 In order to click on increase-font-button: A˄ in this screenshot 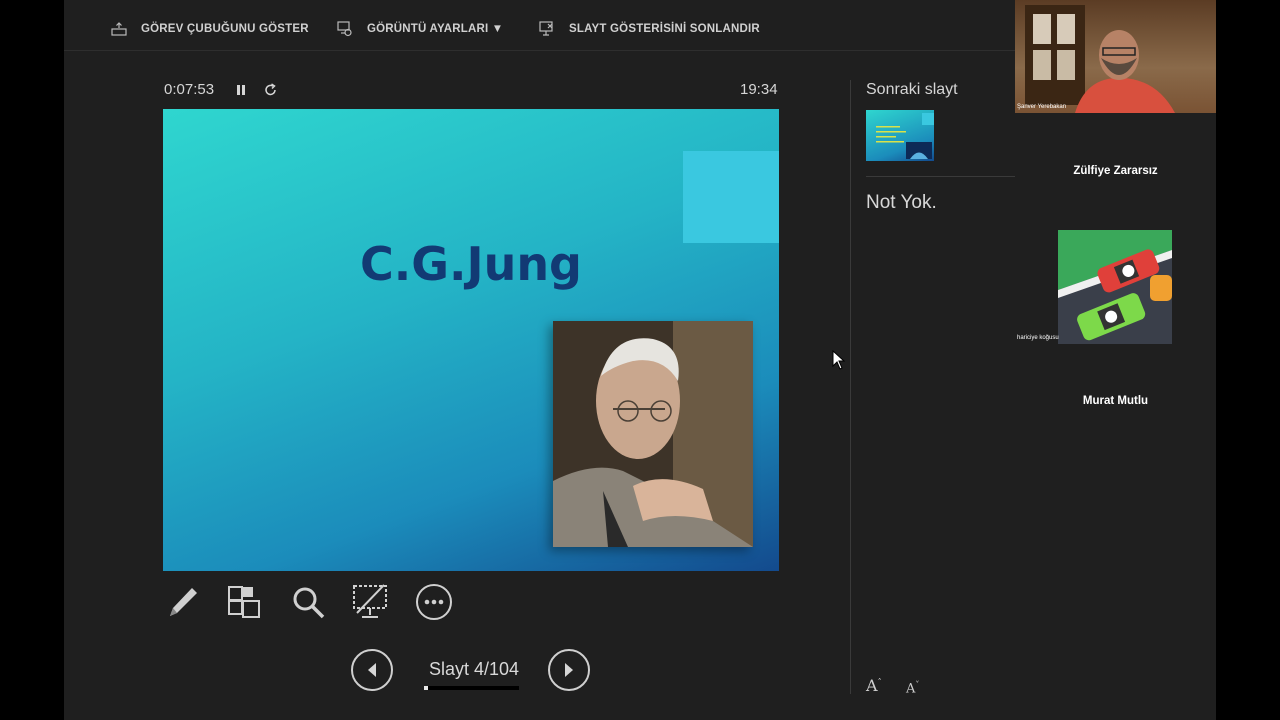, I will do `click(874, 685)`.